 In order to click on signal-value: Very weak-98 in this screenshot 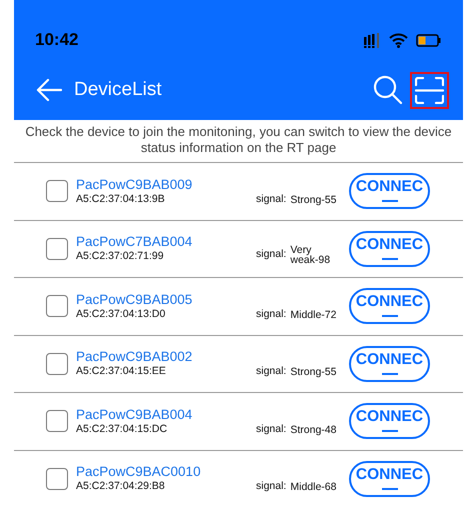, I will do `click(311, 255)`.